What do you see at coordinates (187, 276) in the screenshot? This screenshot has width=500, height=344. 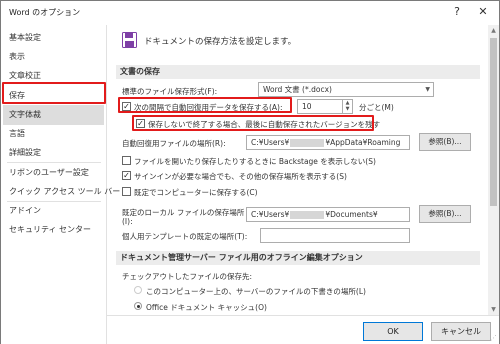 I see `checkout-location-label: チェックアウトしたファイルの保存先:` at bounding box center [187, 276].